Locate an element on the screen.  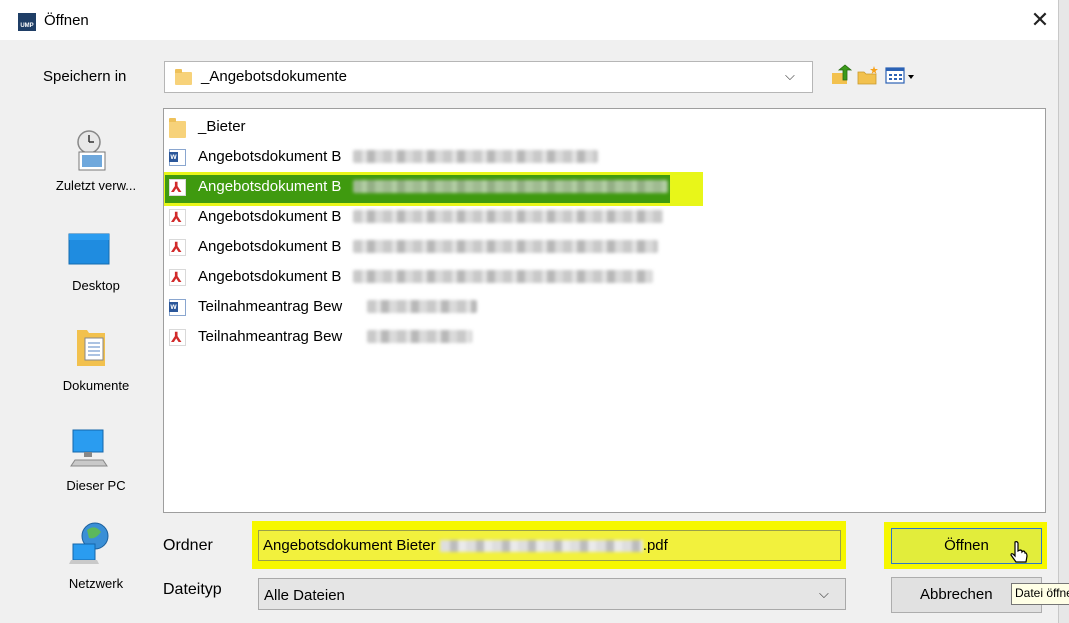
filename-value: Angebotsdokument Bieter .pdf is located at coordinates (465, 545).